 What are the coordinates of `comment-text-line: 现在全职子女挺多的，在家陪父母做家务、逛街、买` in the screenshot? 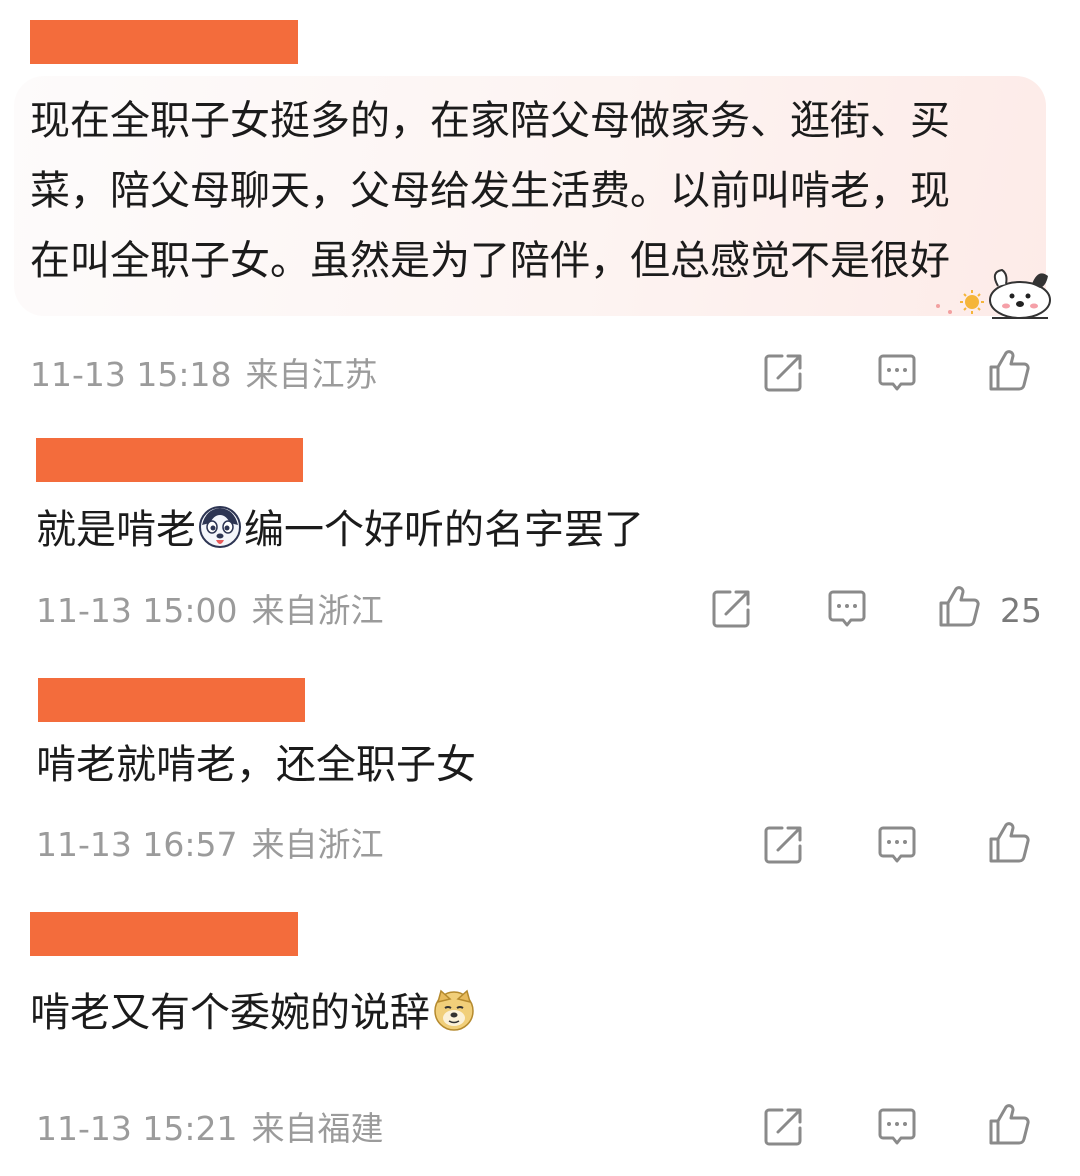 It's located at (490, 121).